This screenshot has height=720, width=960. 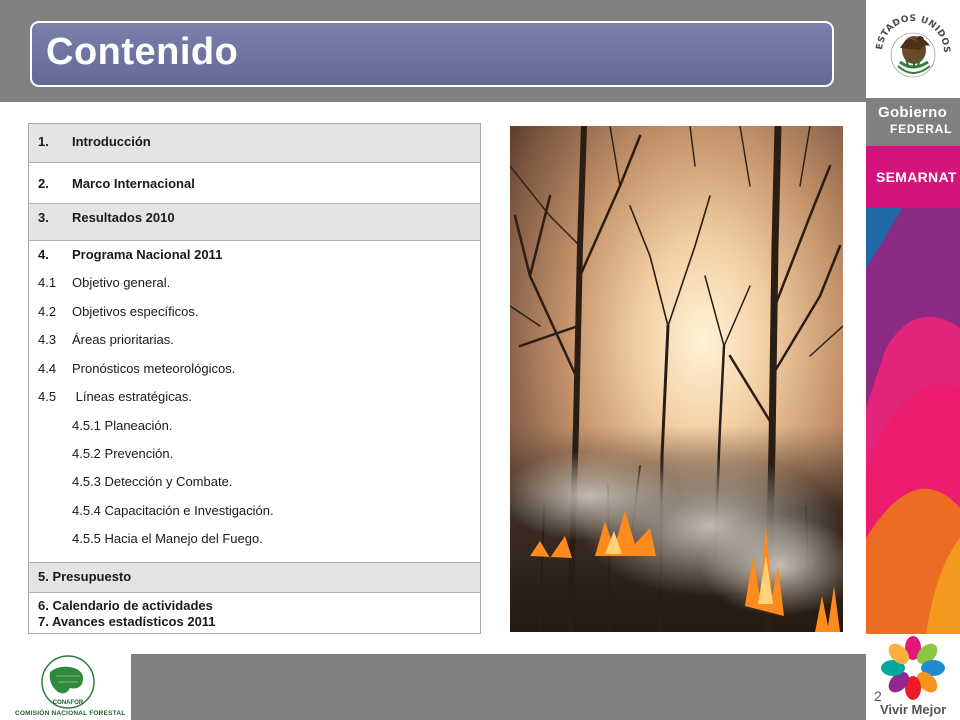 What do you see at coordinates (173, 510) in the screenshot?
I see `toc-subitem-capacitacion: 4.5.4 Capacitación e Investigación.` at bounding box center [173, 510].